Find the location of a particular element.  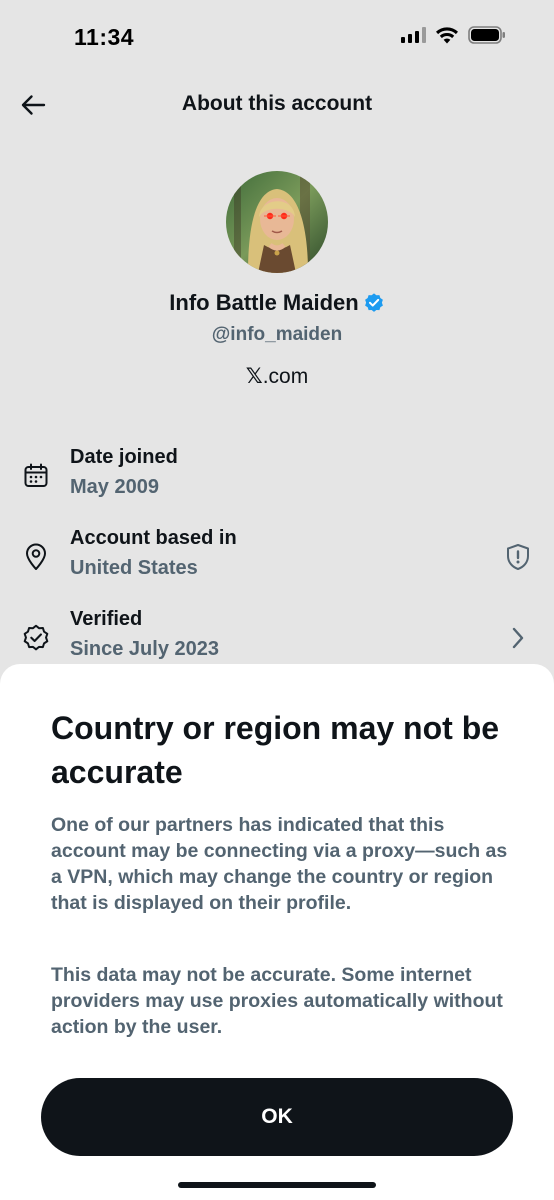

platform-domain: 𝕏.com is located at coordinates (277, 376).